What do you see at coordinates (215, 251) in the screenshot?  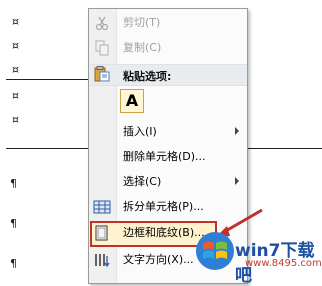 I see `windows-logo-icon` at bounding box center [215, 251].